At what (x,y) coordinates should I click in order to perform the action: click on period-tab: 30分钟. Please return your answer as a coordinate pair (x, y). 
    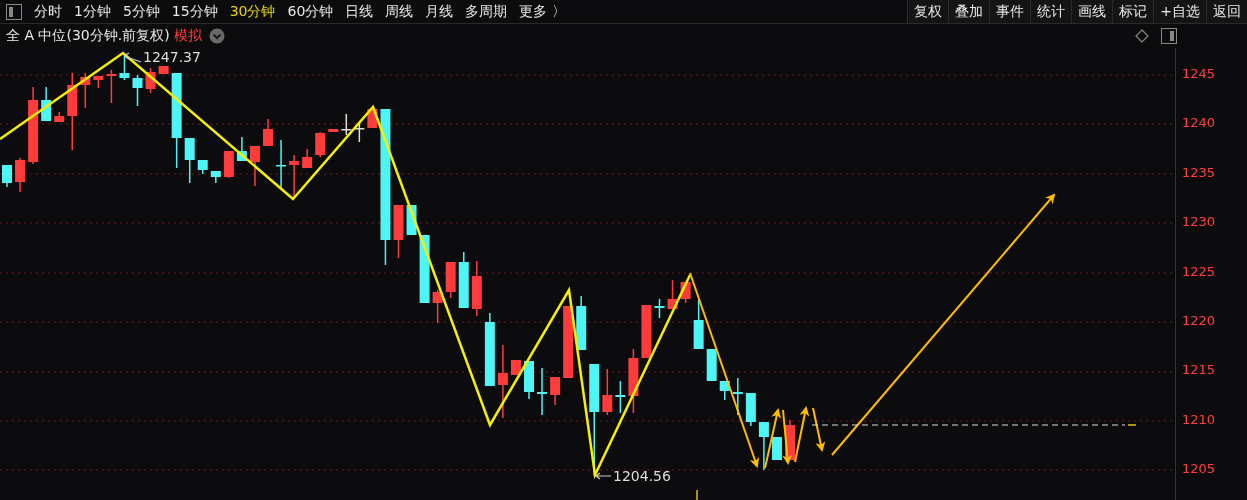
    Looking at the image, I should click on (252, 11).